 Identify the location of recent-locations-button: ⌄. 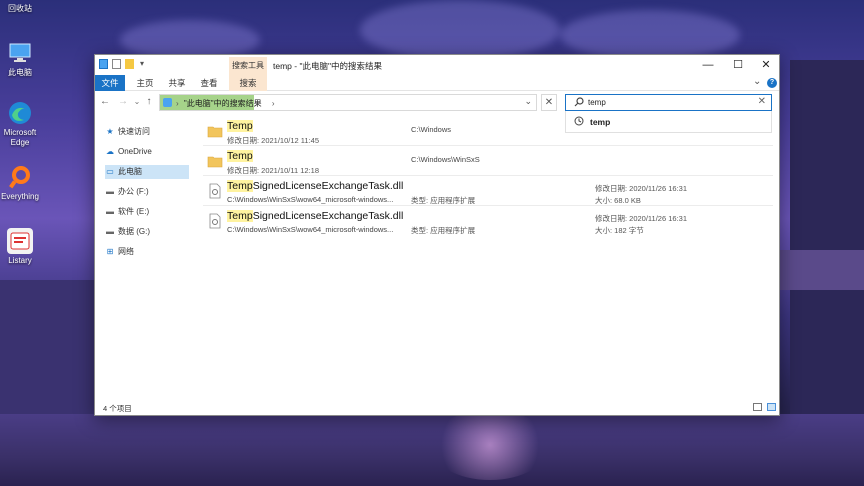
(137, 102).